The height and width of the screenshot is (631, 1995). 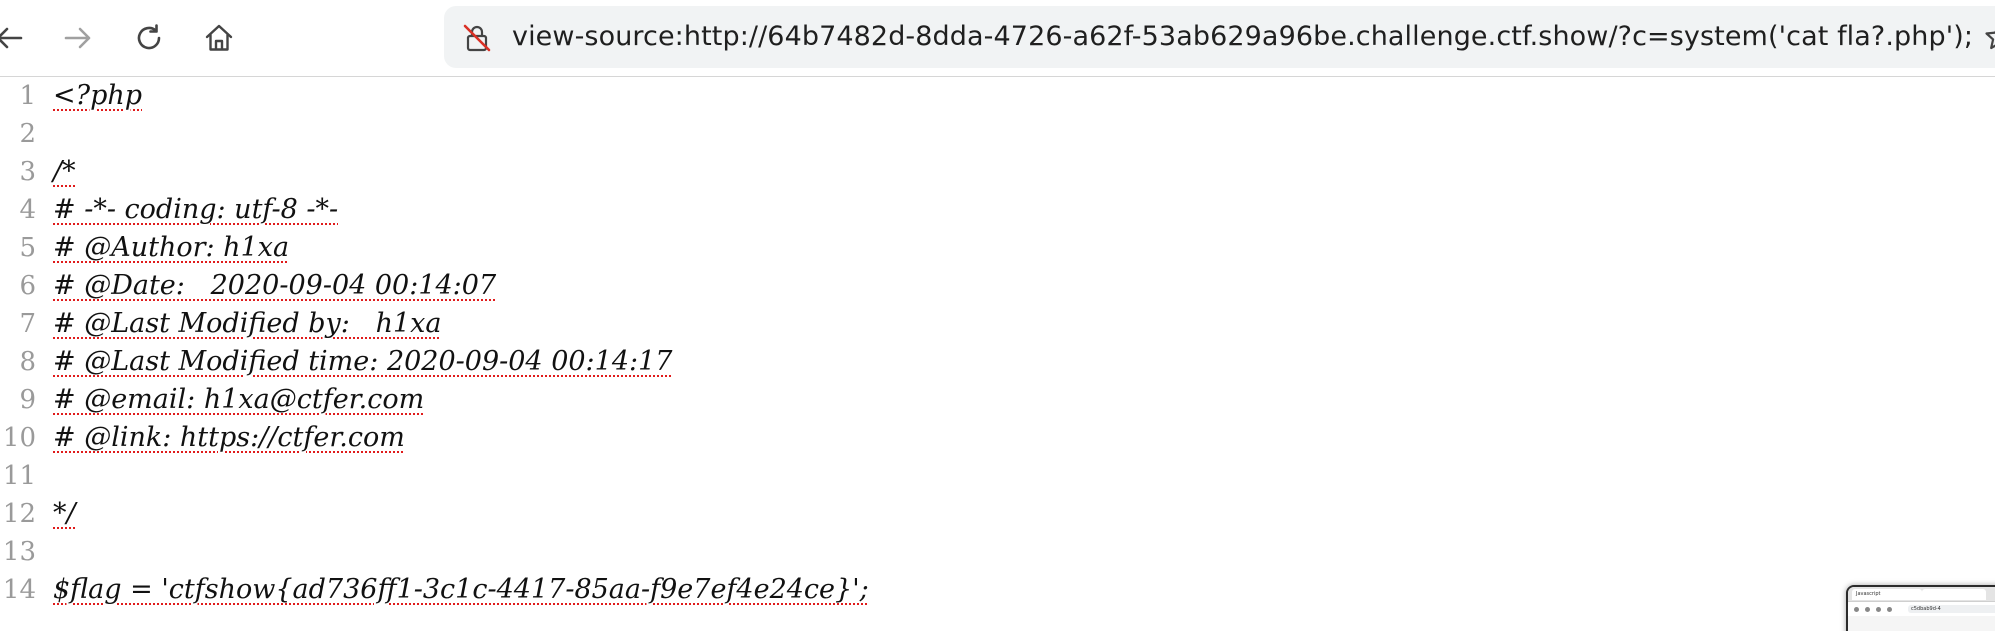 I want to click on source-line: 7 # @Last Modified by: h1xa, so click(x=997, y=324).